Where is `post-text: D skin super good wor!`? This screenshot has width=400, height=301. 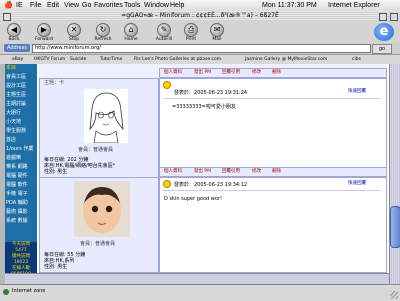 post-text: D skin super good wor! is located at coordinates (193, 199).